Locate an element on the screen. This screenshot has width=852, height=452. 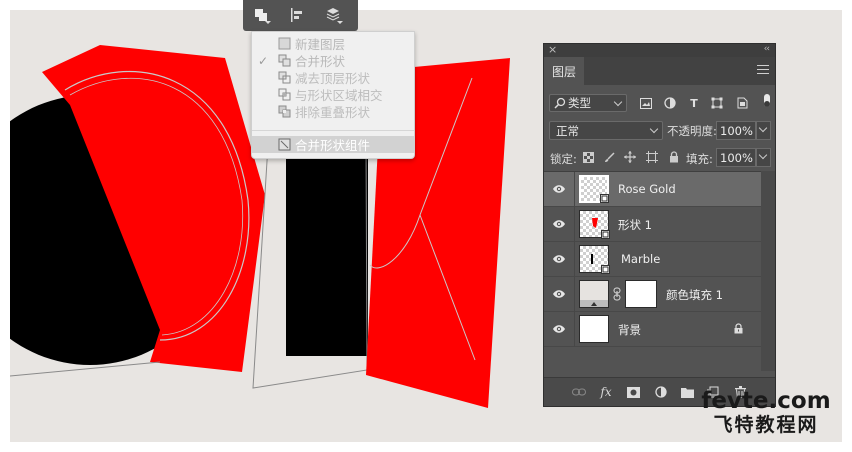
layer-name: 颜色填充 1 is located at coordinates (694, 295).